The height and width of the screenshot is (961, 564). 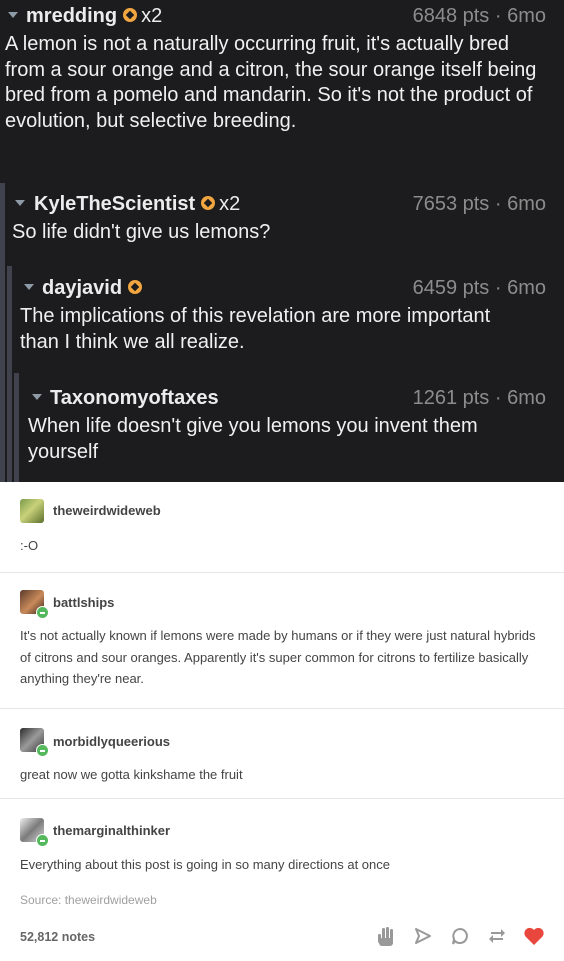 I want to click on notes-count: 52,812 notes, so click(x=57, y=937).